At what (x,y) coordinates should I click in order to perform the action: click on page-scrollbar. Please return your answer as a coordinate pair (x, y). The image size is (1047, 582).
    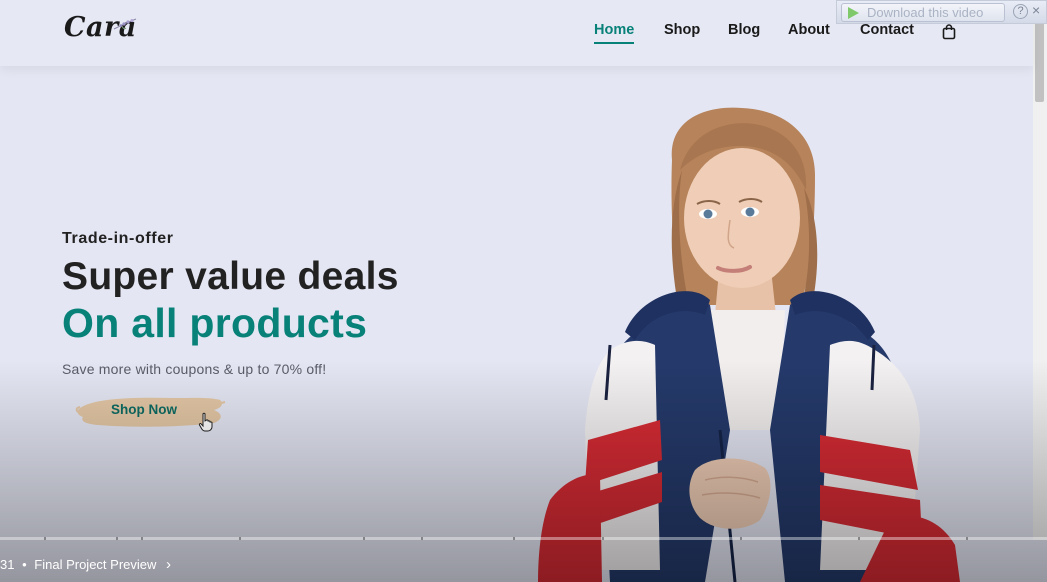
    Looking at the image, I should click on (1040, 270).